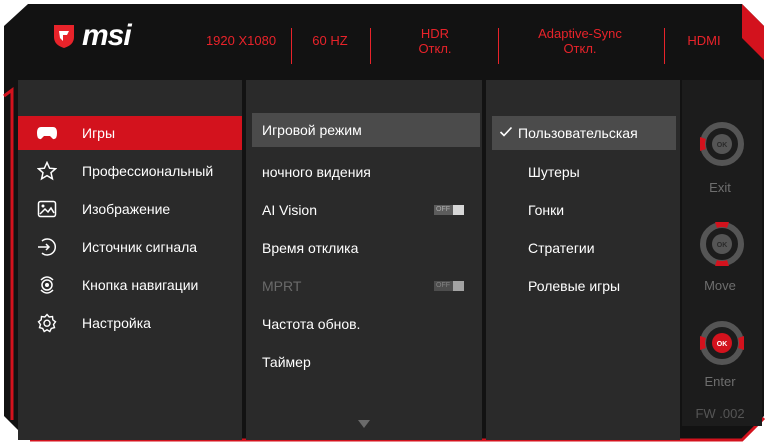 The width and height of the screenshot is (768, 443). I want to click on menu-item-professional: Профессиональный, so click(130, 171).